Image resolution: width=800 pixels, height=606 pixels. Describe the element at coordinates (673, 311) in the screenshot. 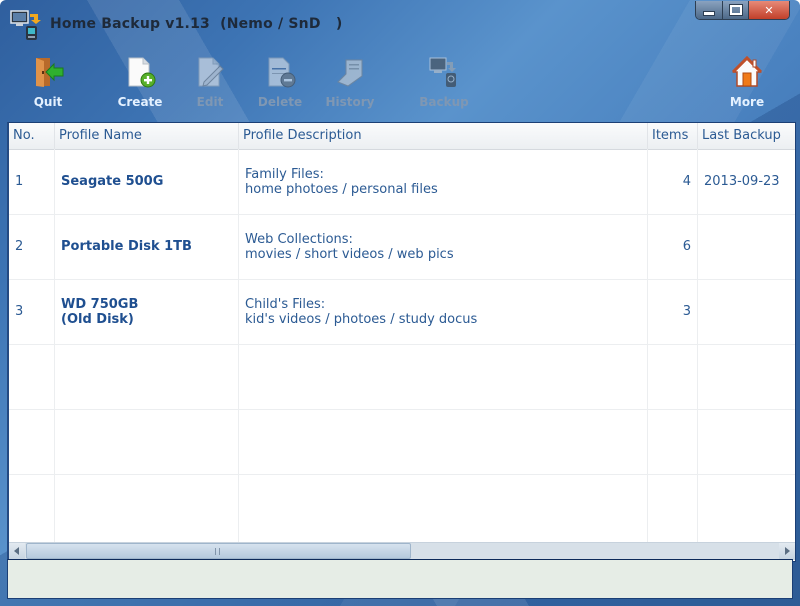

I see `cell-items: 3` at that location.